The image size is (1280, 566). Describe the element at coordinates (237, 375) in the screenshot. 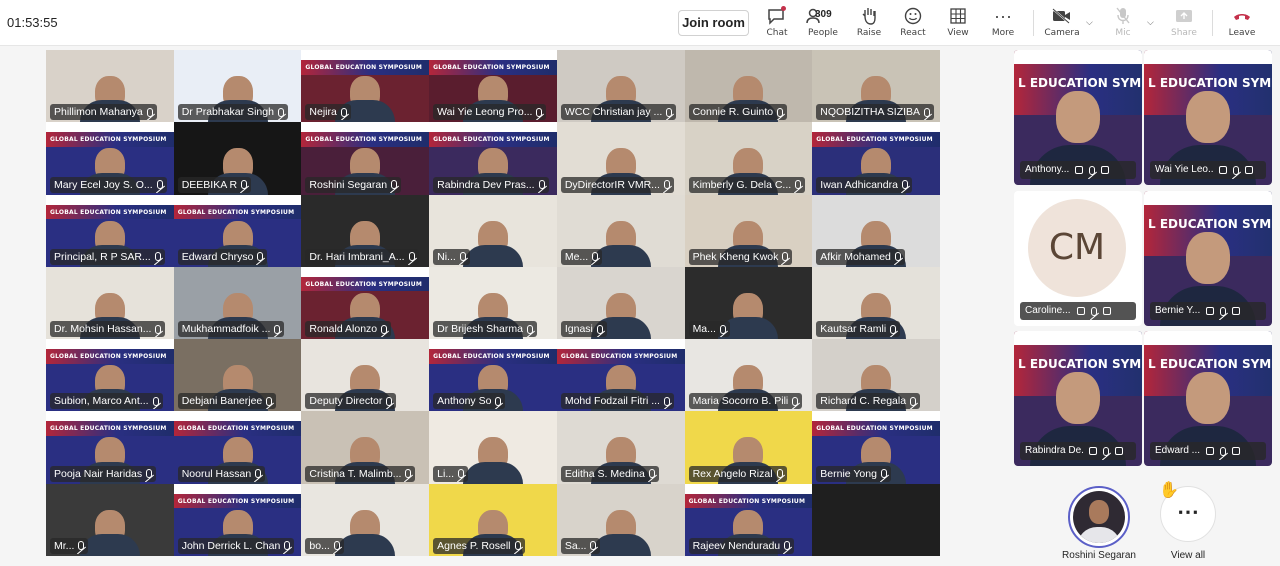

I see `participant-tile: Debjani Banerjee` at that location.